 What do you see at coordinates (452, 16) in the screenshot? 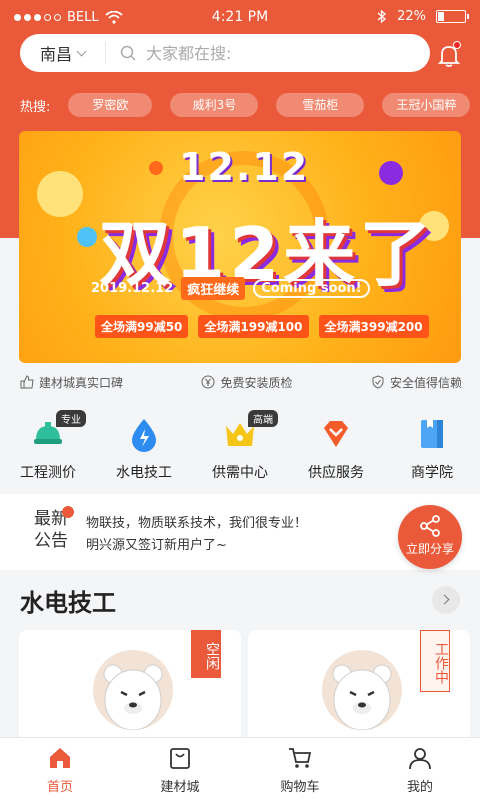
I see `battery-icon` at bounding box center [452, 16].